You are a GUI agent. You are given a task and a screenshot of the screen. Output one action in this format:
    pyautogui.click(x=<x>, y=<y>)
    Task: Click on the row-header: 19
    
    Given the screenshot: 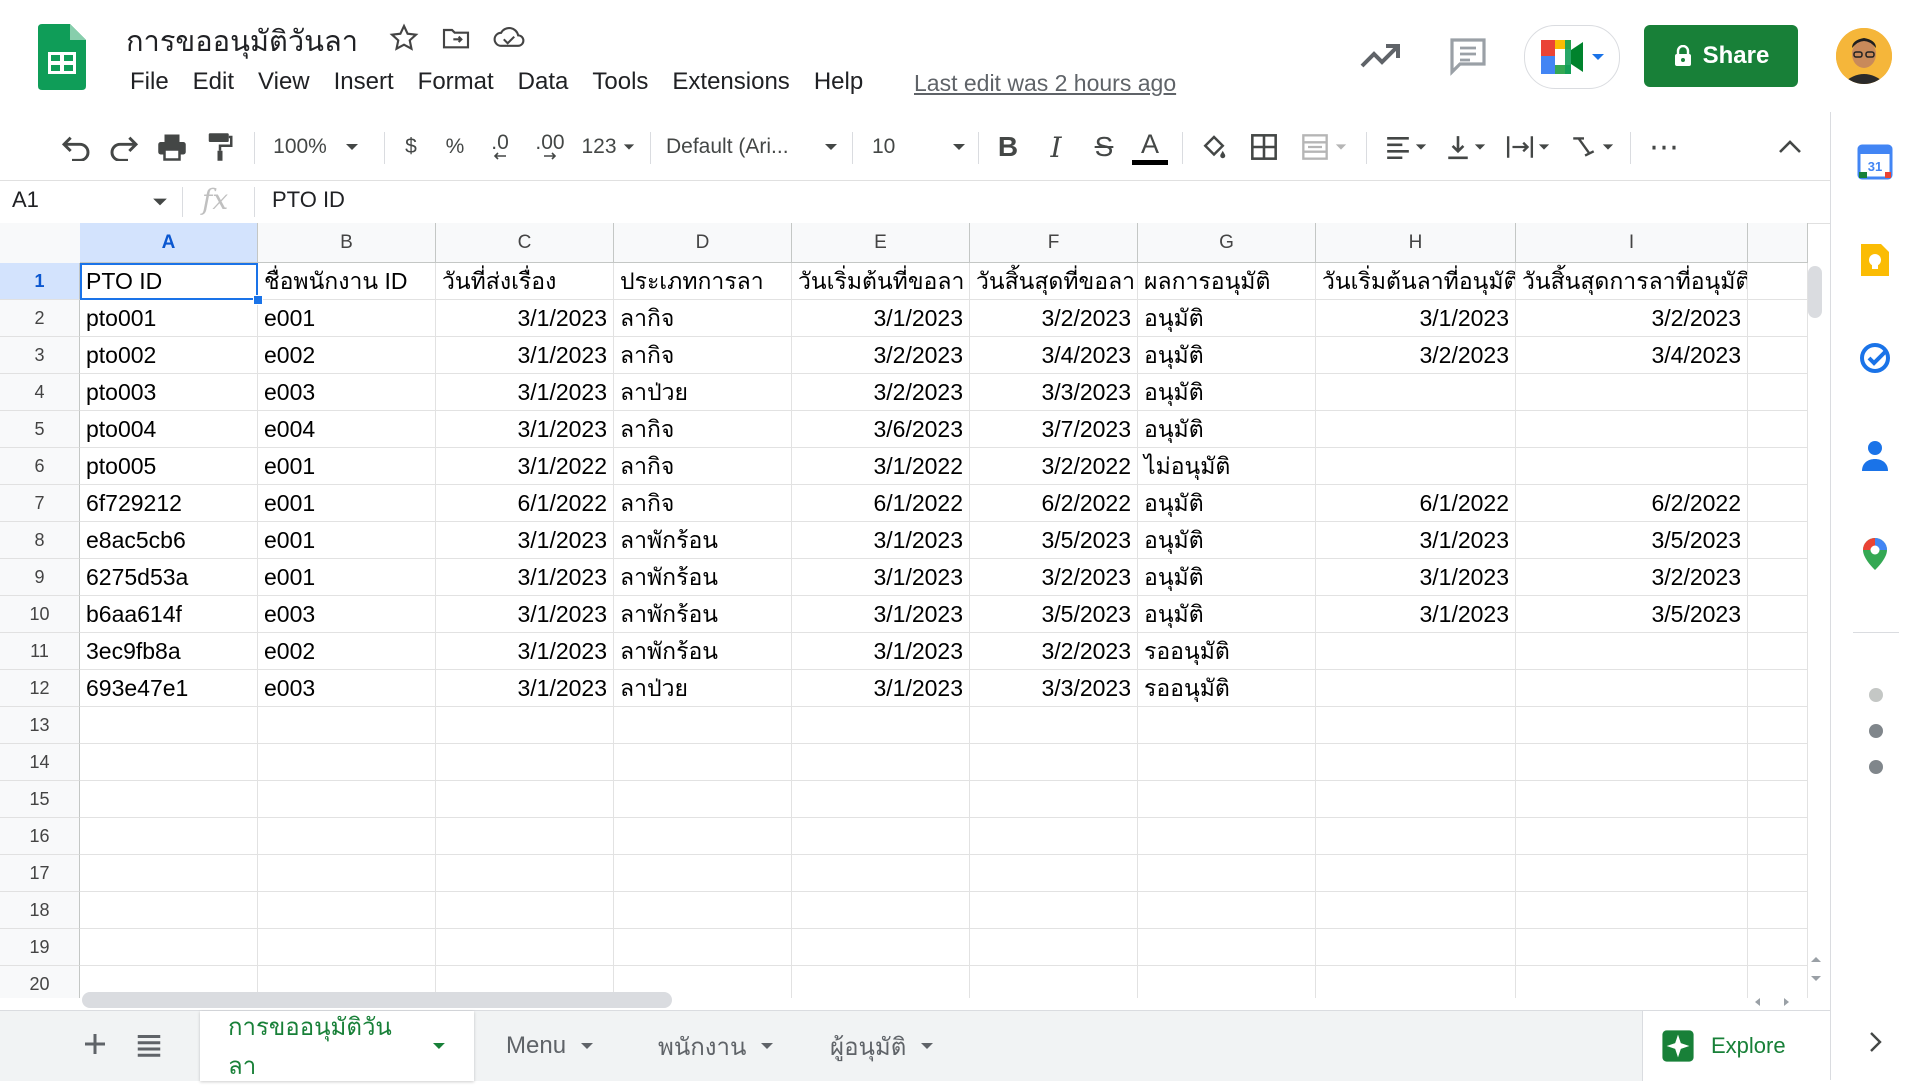 What is the action you would take?
    pyautogui.click(x=40, y=947)
    